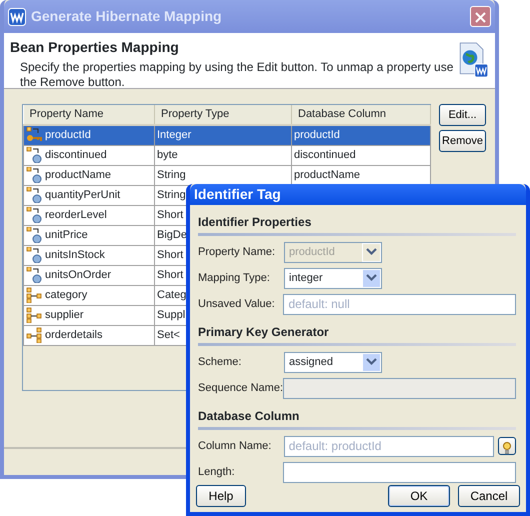  Describe the element at coordinates (327, 174) in the screenshot. I see `table-cell: productName` at that location.